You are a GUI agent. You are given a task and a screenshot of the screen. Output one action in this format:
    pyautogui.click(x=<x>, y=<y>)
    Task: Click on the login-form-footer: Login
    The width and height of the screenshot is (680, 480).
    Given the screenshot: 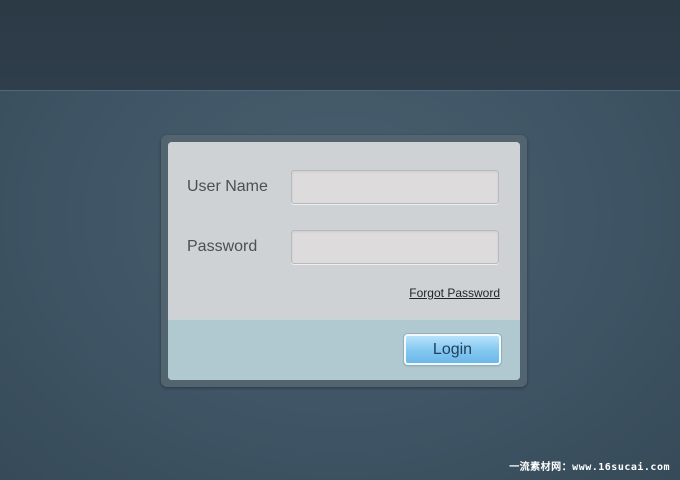 What is the action you would take?
    pyautogui.click(x=344, y=349)
    